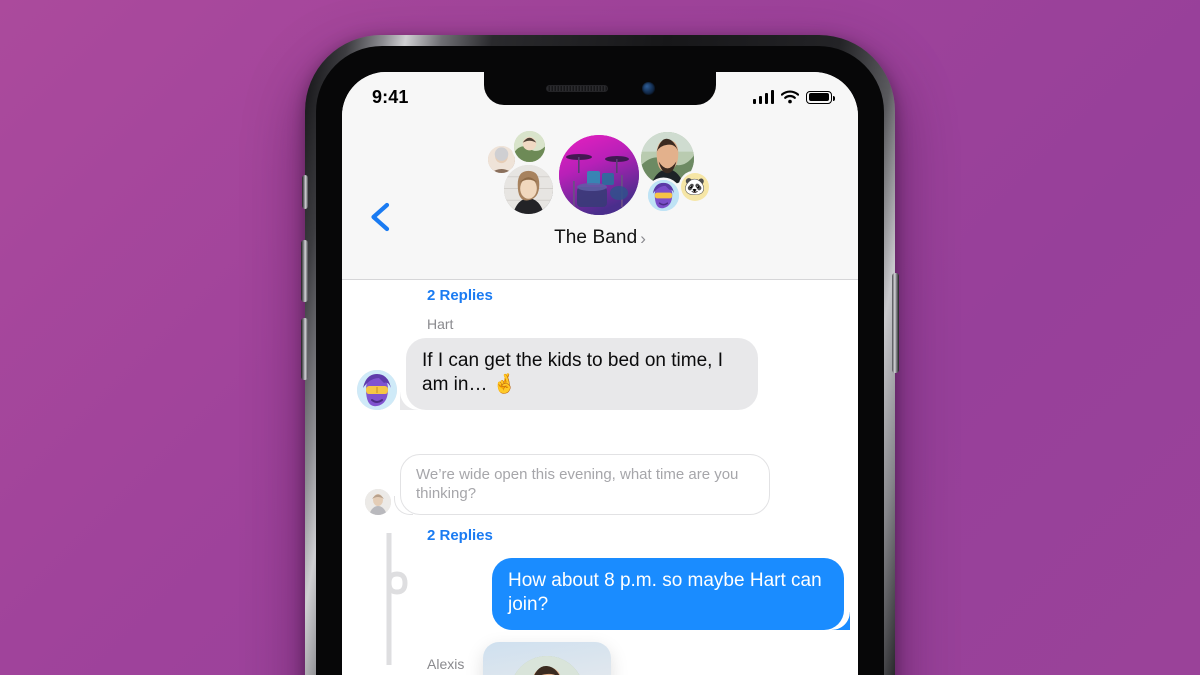 The image size is (1200, 675). I want to click on message-row-outgoing: How about 8 p.m. so maybe Hart can join?, so click(600, 594).